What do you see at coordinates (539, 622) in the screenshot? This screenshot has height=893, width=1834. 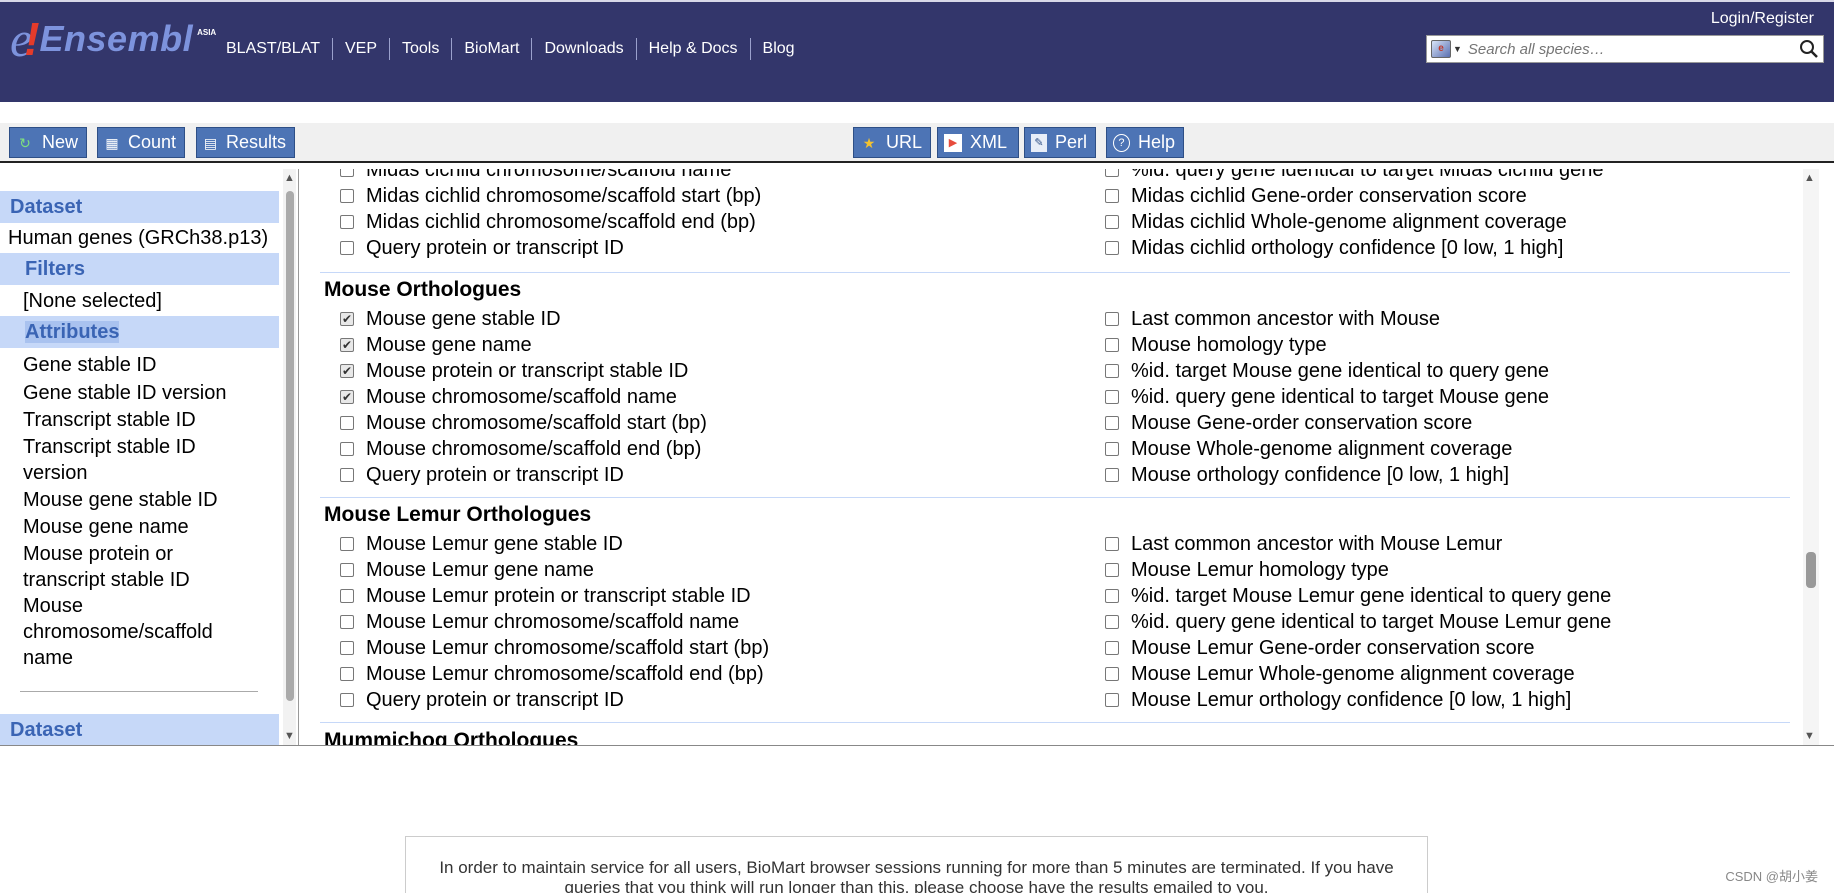 I see `attribute-row: Mouse Lemur chromosome/scaffold name` at bounding box center [539, 622].